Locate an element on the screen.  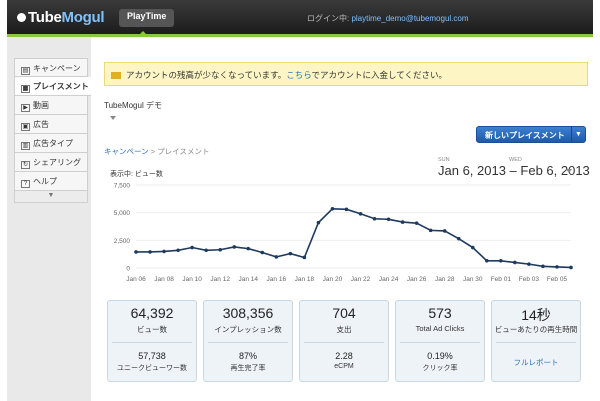
logo-prefix: Tube is located at coordinates (45, 17).